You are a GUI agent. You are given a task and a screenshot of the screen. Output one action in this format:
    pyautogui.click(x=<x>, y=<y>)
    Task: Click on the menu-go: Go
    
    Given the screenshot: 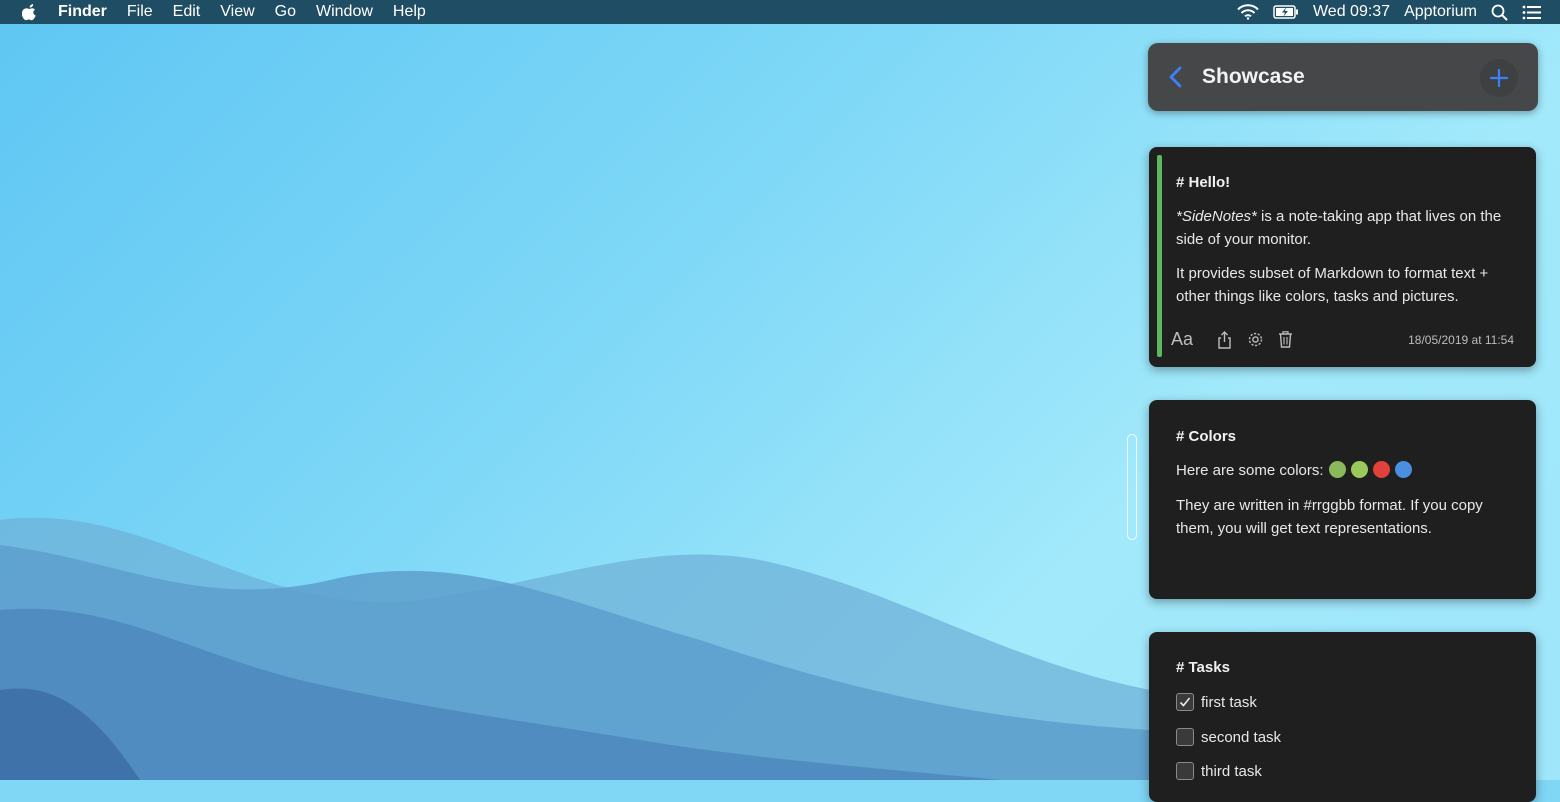 What is the action you would take?
    pyautogui.click(x=285, y=12)
    